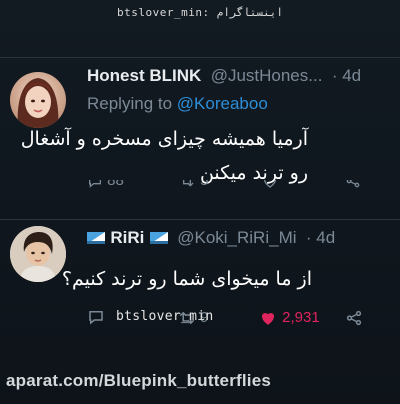 This screenshot has width=400, height=404. Describe the element at coordinates (127, 237) in the screenshot. I see `display-name: RiRi` at that location.